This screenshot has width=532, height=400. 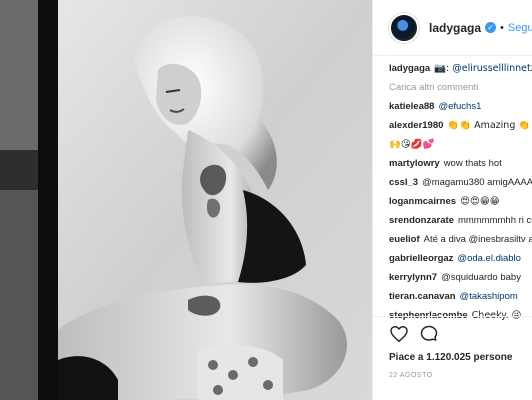 I want to click on comment-icon, so click(x=429, y=333).